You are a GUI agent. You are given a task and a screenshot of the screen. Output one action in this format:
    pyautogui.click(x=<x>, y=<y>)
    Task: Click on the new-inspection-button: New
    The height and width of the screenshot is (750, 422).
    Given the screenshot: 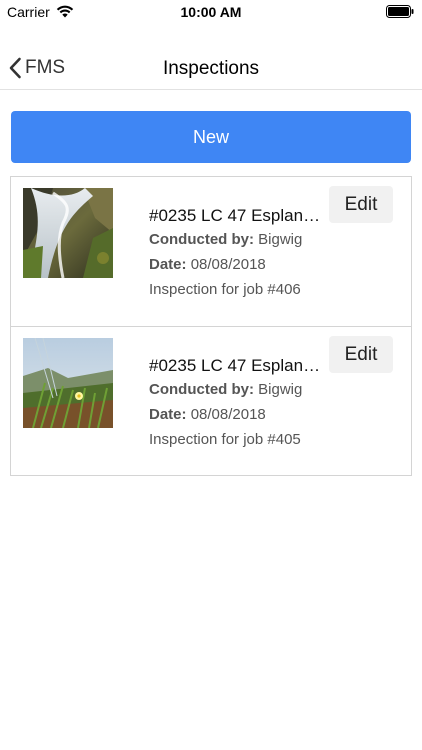 What is the action you would take?
    pyautogui.click(x=211, y=137)
    